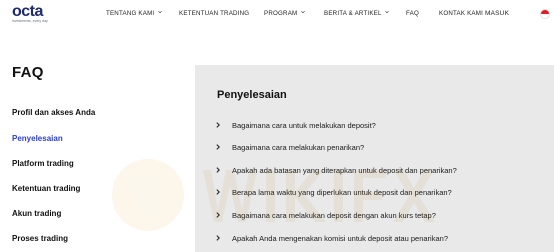  I want to click on nav-label: KETENTUAN TRADING, so click(214, 13).